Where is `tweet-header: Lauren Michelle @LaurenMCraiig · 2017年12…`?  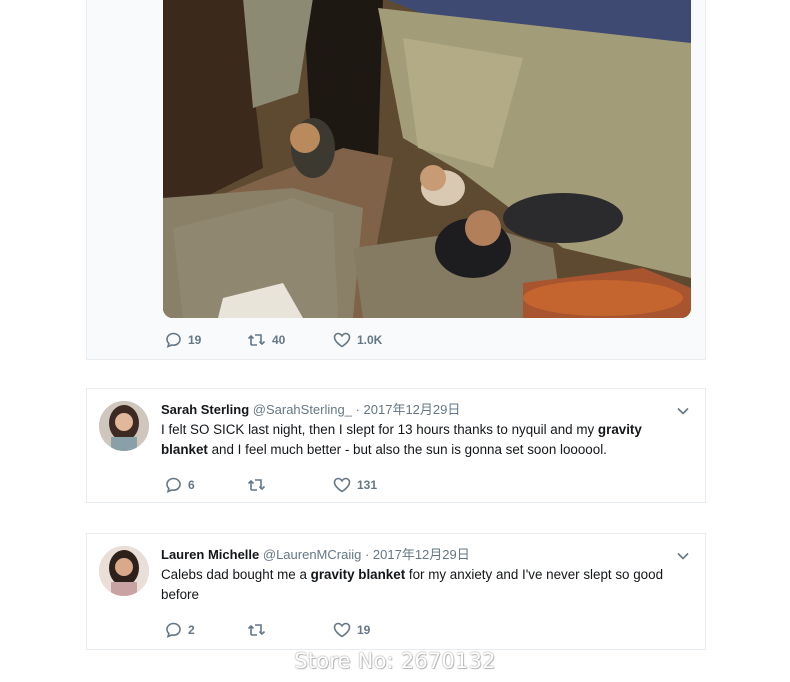 tweet-header: Lauren Michelle @LaurenMCraiig · 2017年12… is located at coordinates (424, 555).